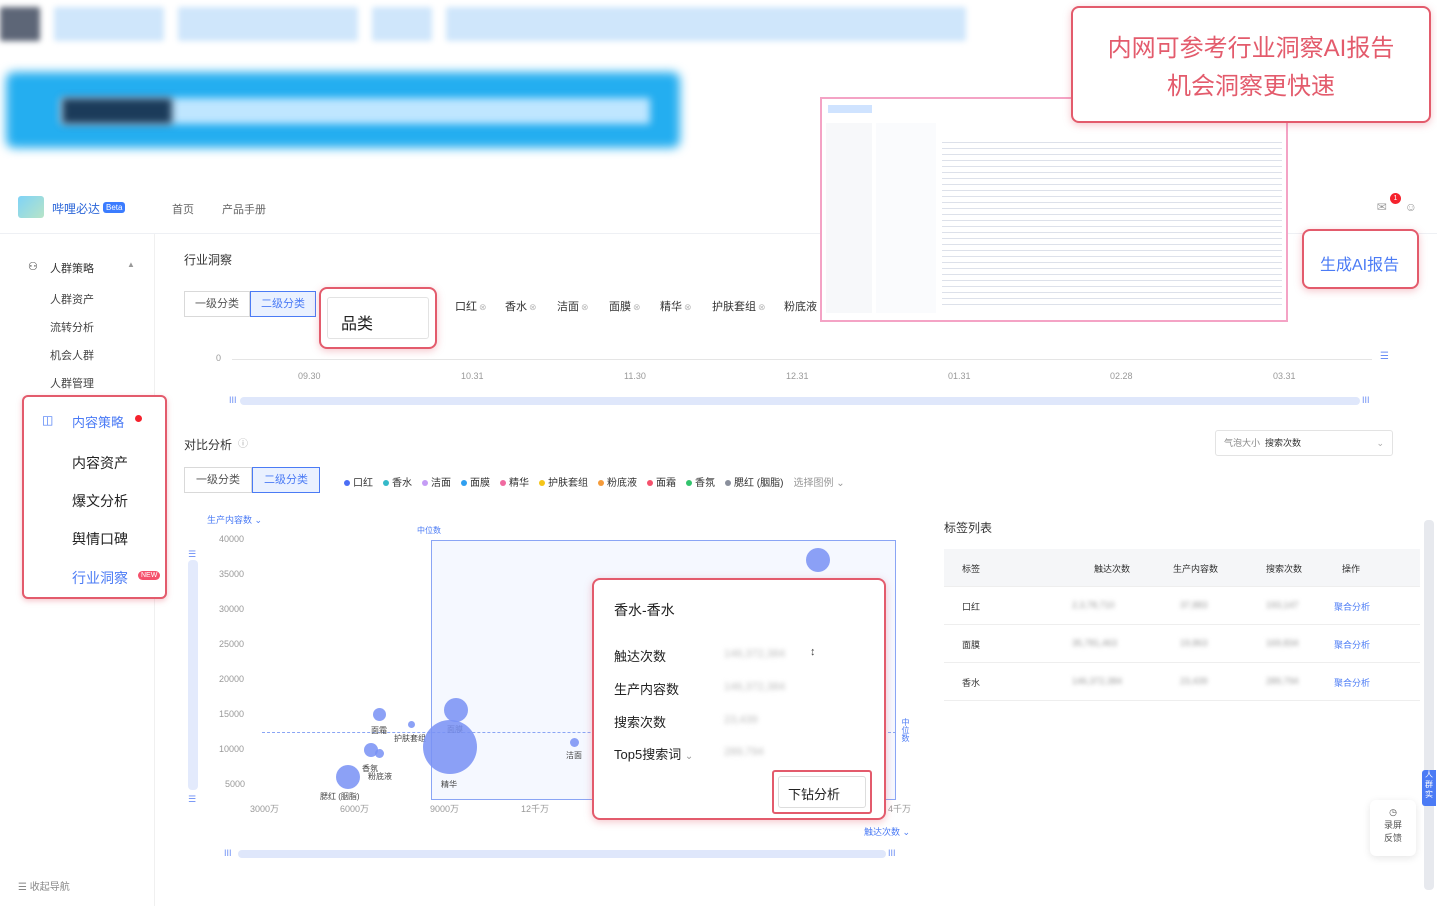 This screenshot has width=1437, height=906. Describe the element at coordinates (514, 481) in the screenshot. I see `legend-item: 精华` at that location.